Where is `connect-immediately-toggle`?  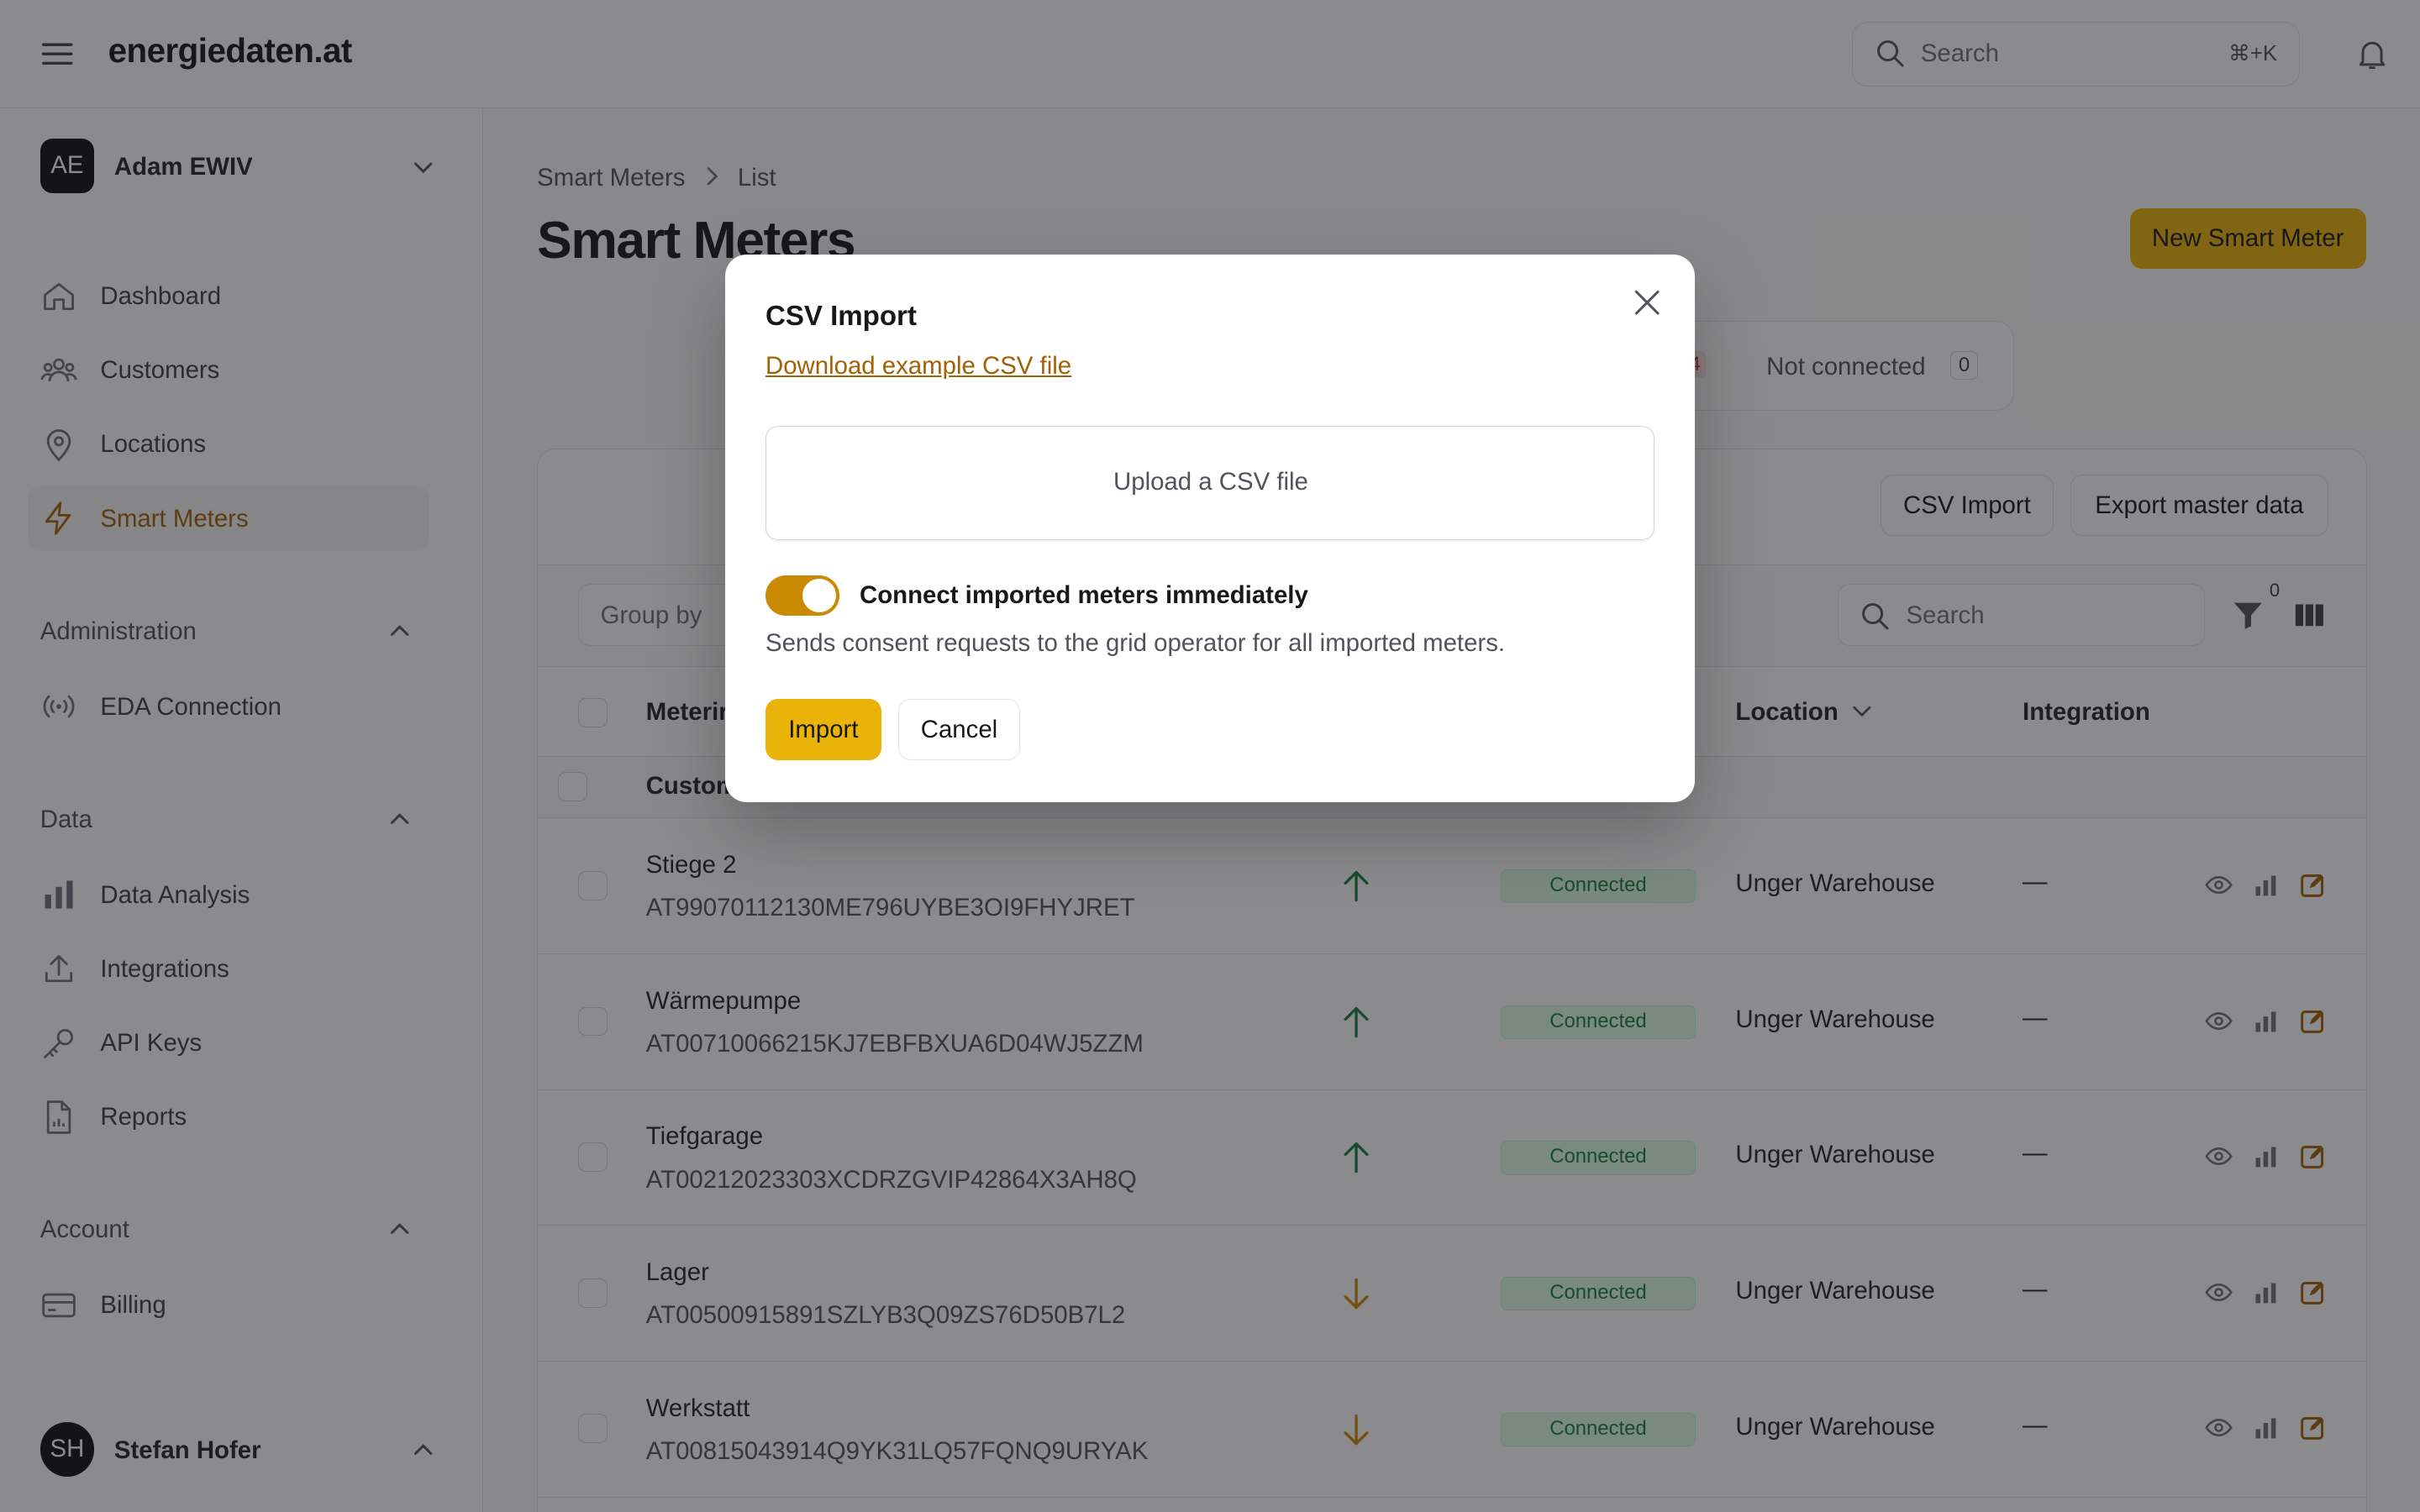
connect-immediately-toggle is located at coordinates (802, 595).